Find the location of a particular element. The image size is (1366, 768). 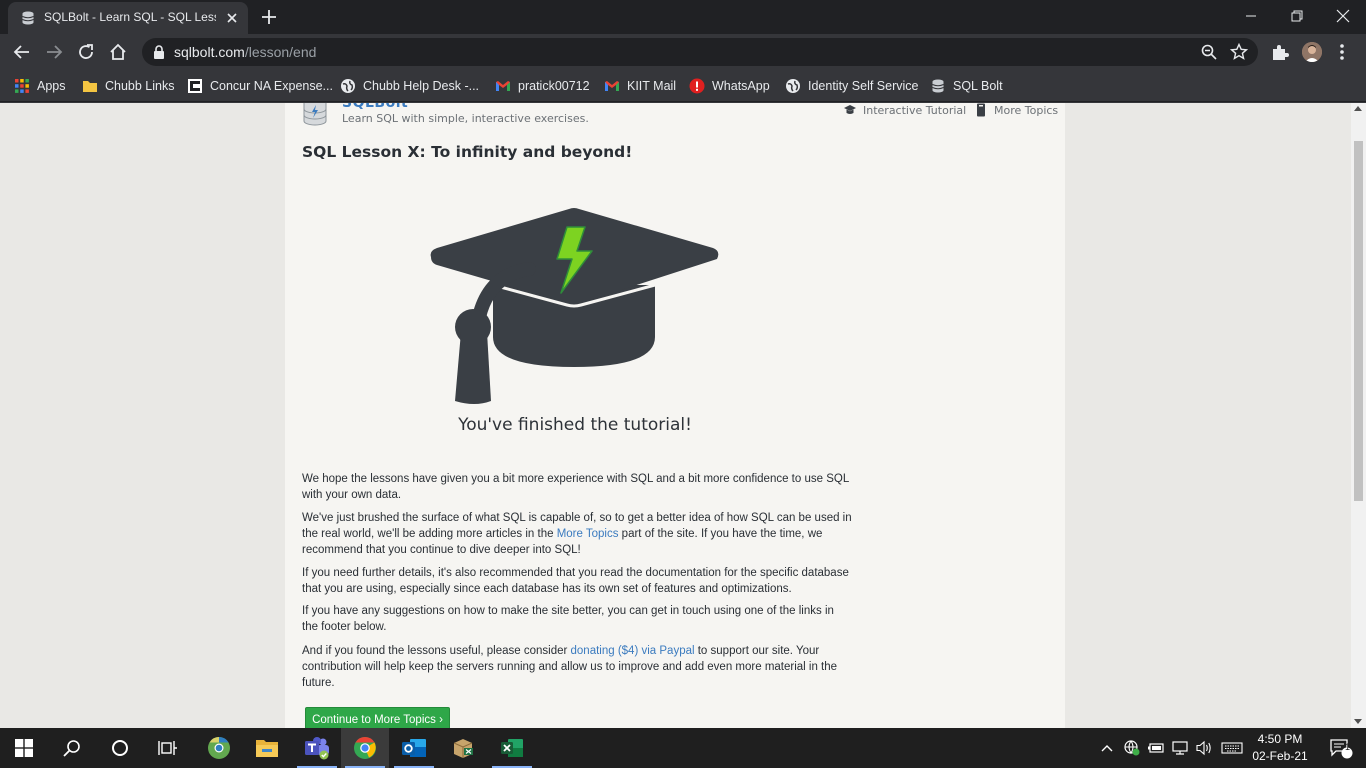

tray-keyboard is located at coordinates (1232, 748).